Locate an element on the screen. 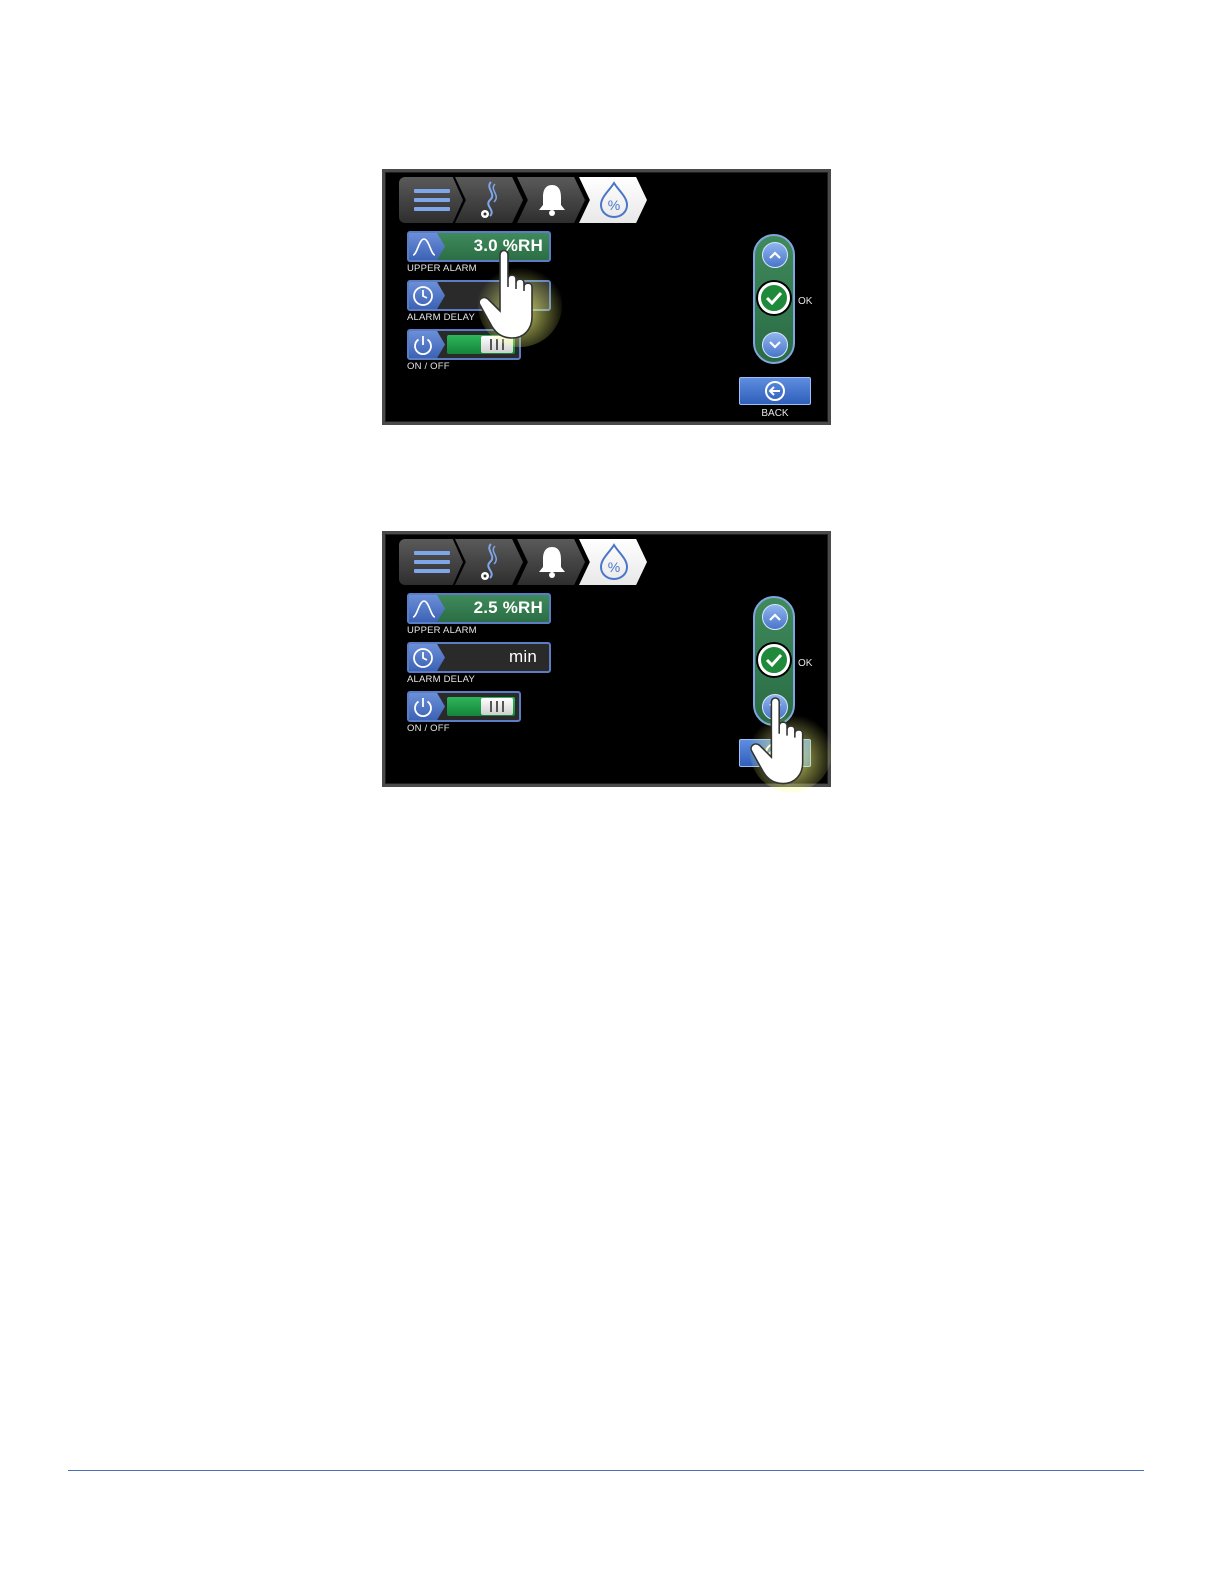 Image resolution: width=1224 pixels, height=1584 pixels. upper-alarm-value: 2.5 %RH is located at coordinates (508, 607).